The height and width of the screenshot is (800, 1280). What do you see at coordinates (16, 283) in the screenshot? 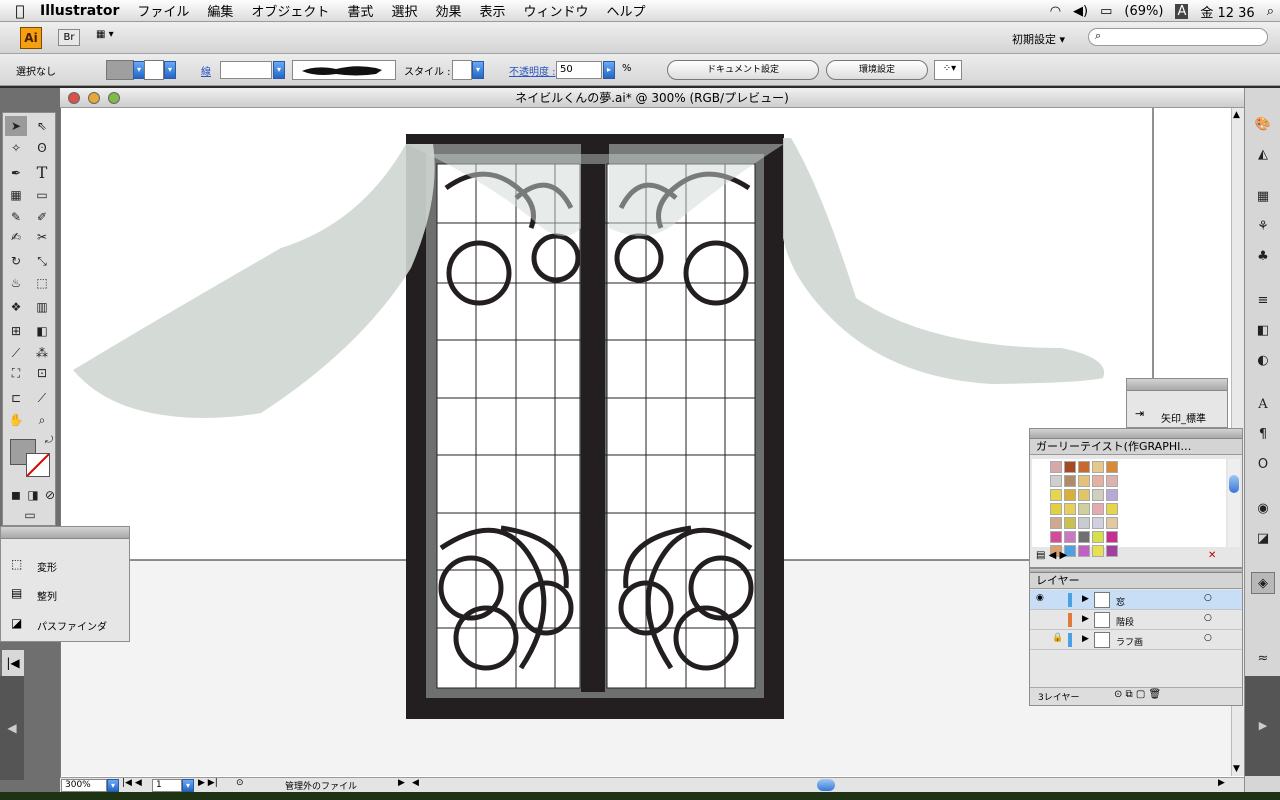
I see `warp-tool-icon: ♨` at bounding box center [16, 283].